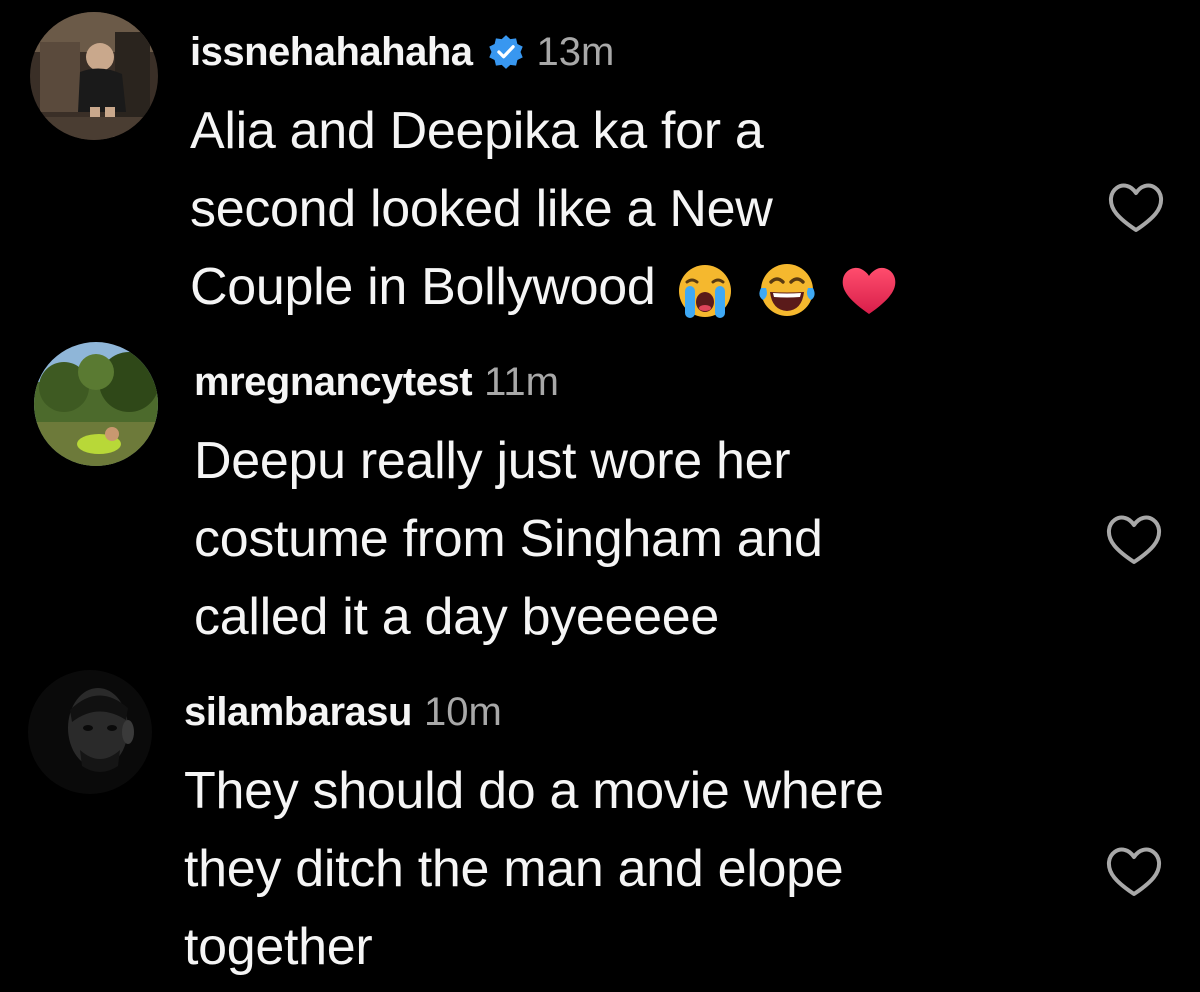 The image size is (1200, 992). Describe the element at coordinates (477, 131) in the screenshot. I see `comment-line: Alia and Deepika ka for a` at that location.